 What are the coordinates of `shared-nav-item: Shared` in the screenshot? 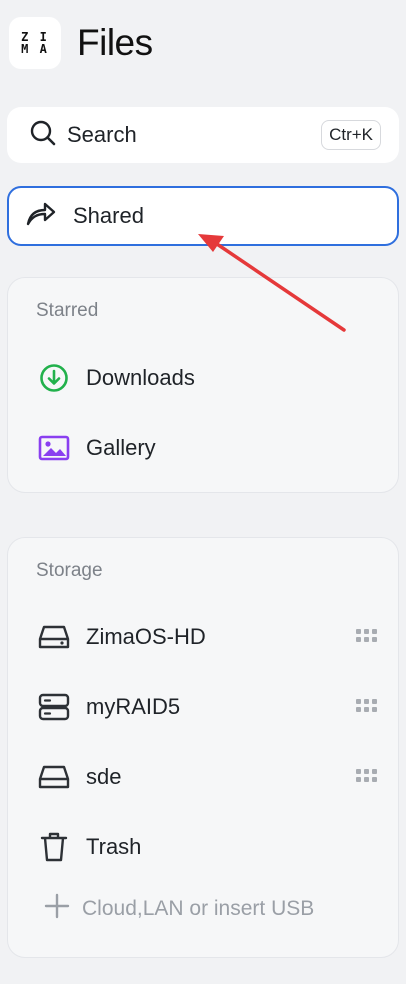 It's located at (203, 216).